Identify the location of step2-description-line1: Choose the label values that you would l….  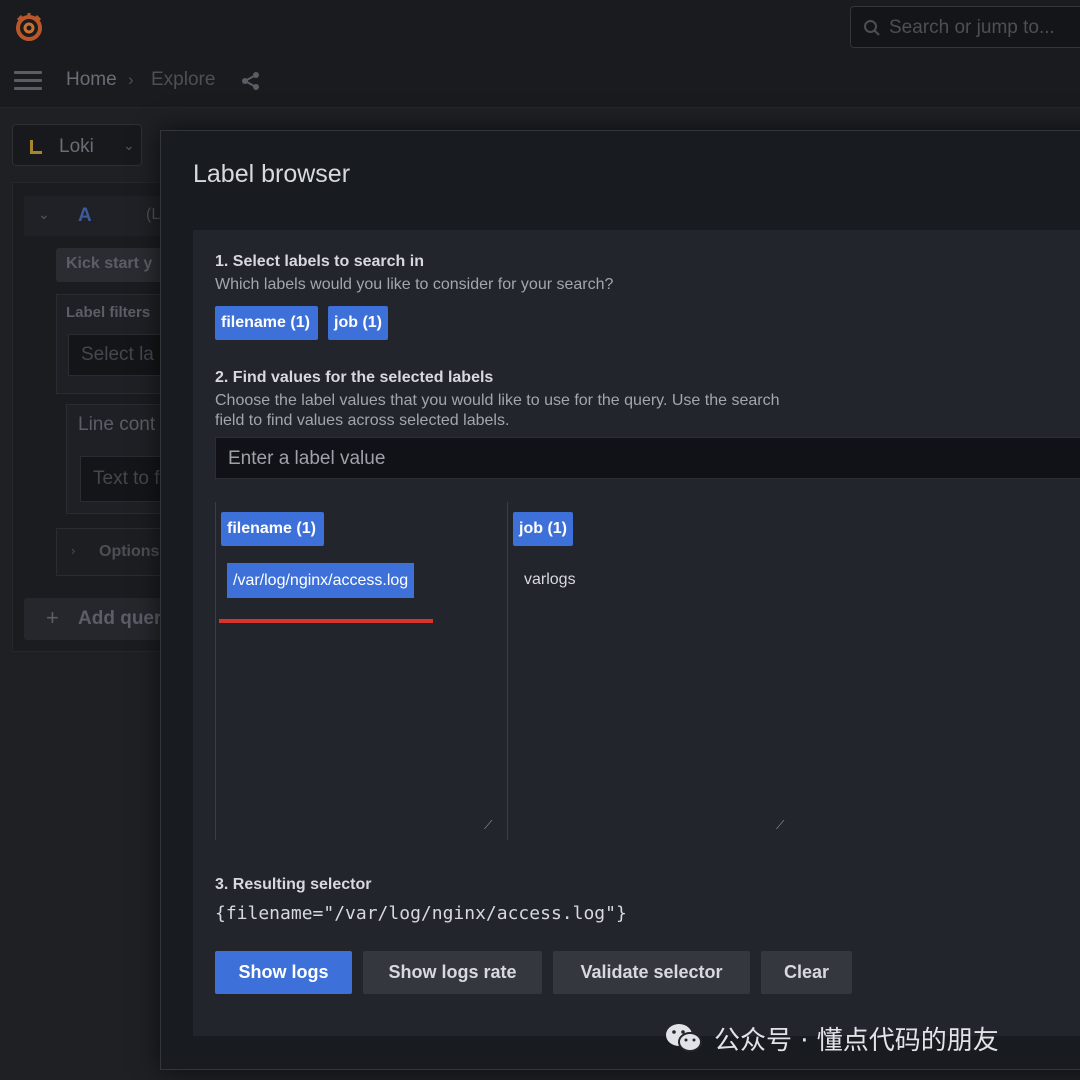
(497, 400).